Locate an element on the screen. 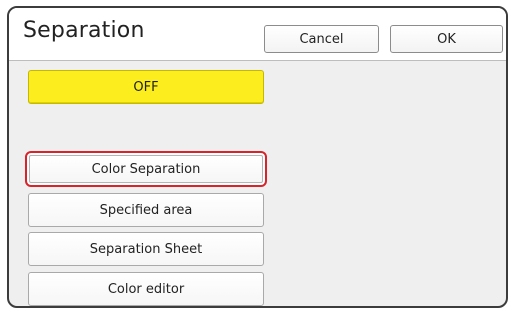 The width and height of the screenshot is (515, 314). color-separation-button-highlight: Color Separation is located at coordinates (146, 169).